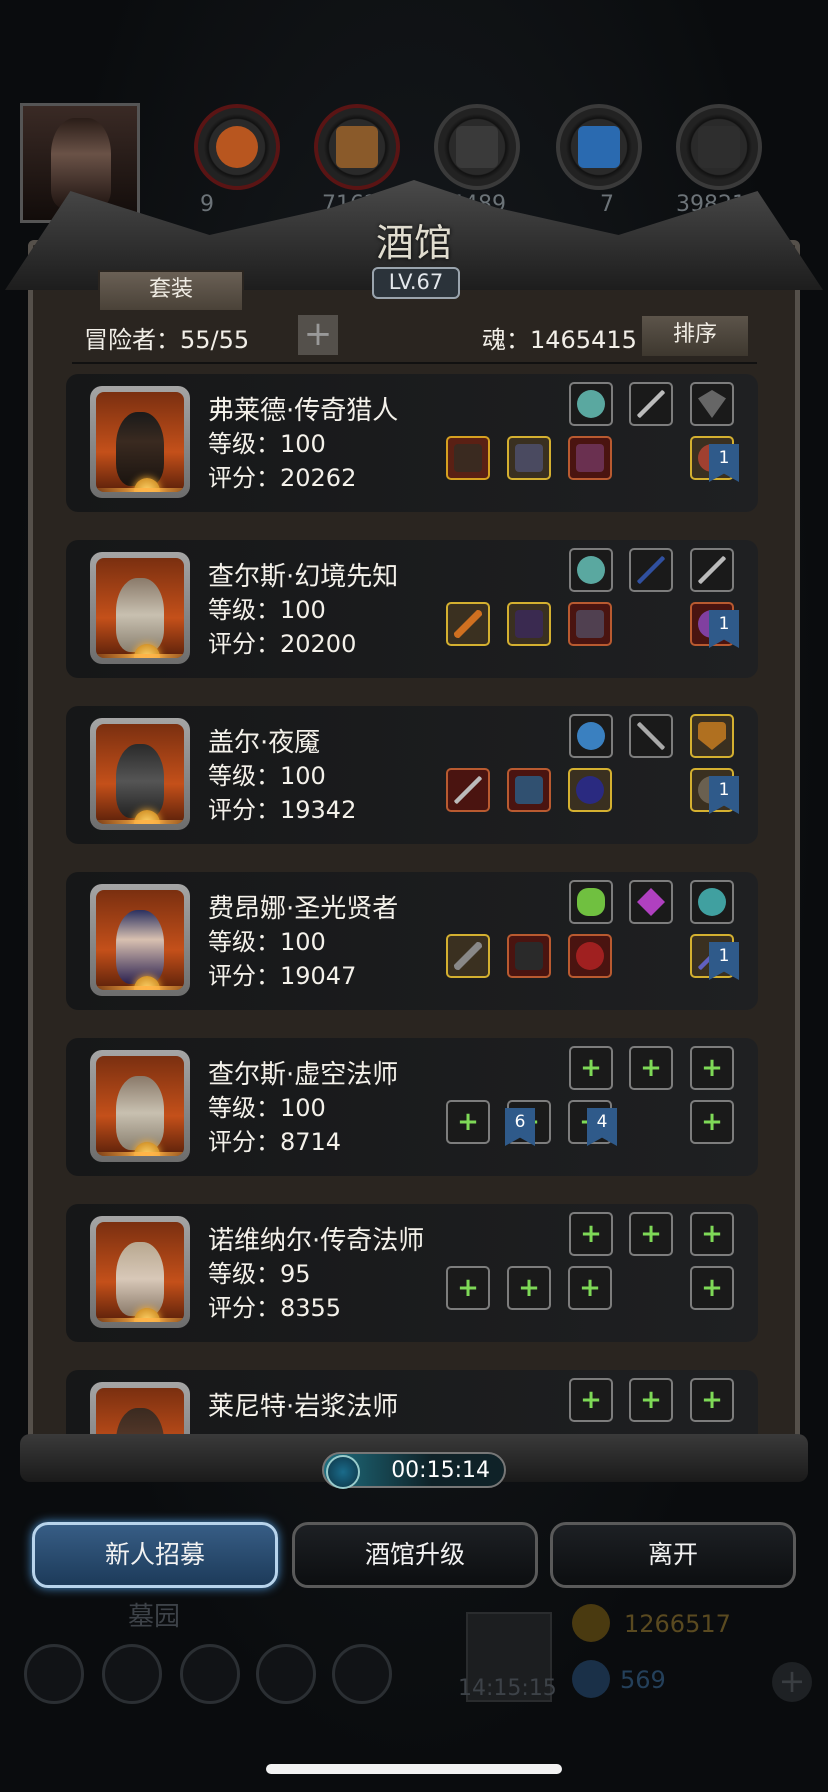  I want to click on potion-icon, so click(590, 956).